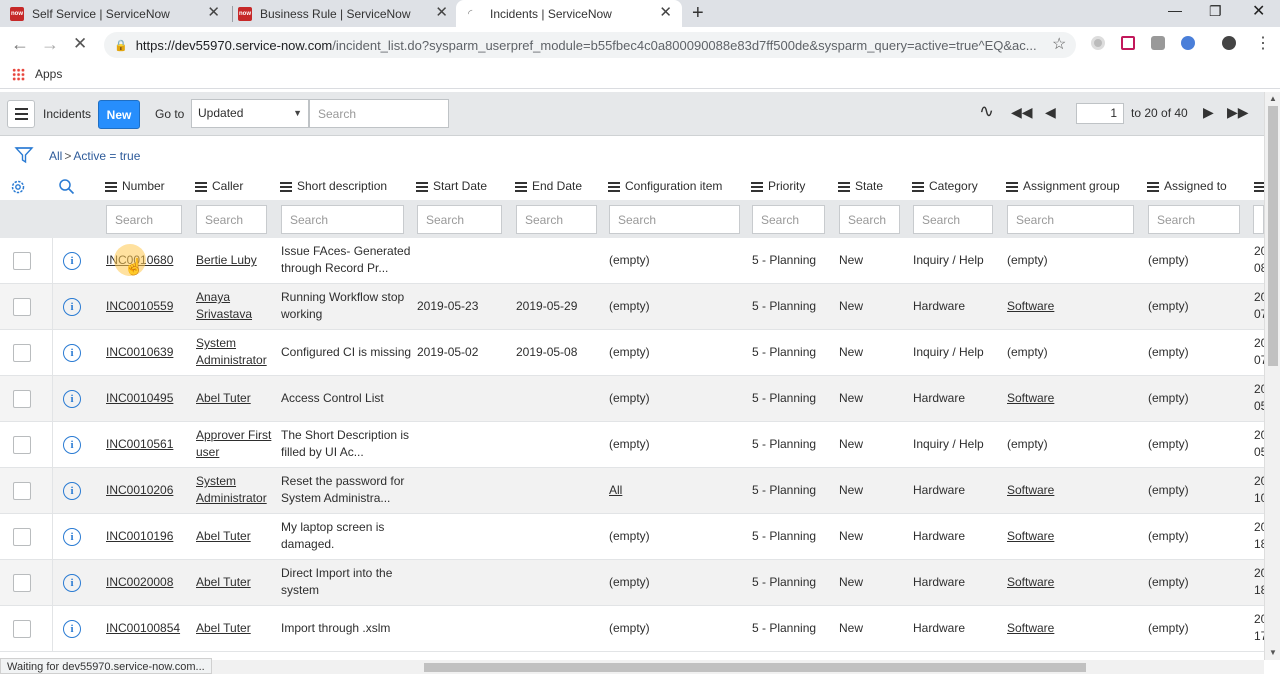 The image size is (1280, 674). Describe the element at coordinates (1063, 186) in the screenshot. I see `column-header-assignment-group: Assignment group` at that location.